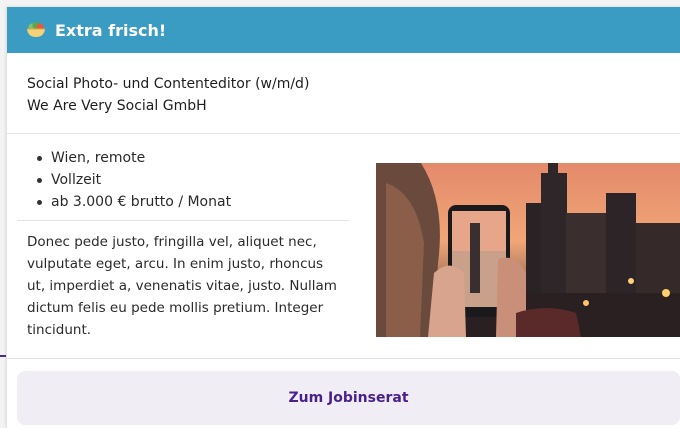  Describe the element at coordinates (117, 106) in the screenshot. I see `company-name: We Are Very Social GmbH` at that location.